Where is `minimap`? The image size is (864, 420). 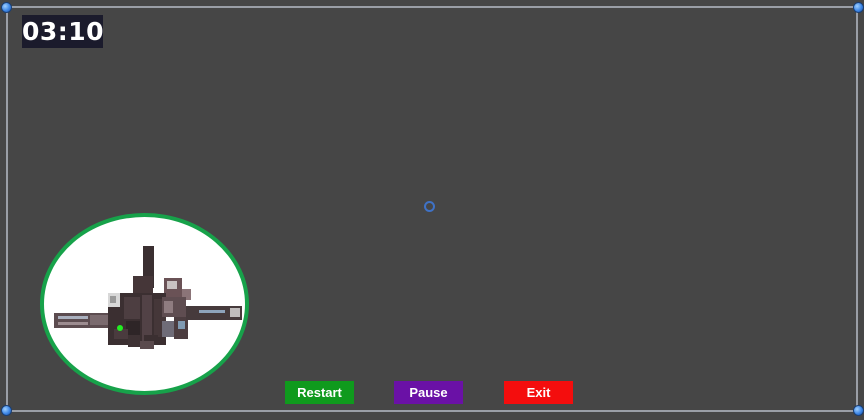
minimap is located at coordinates (144, 304).